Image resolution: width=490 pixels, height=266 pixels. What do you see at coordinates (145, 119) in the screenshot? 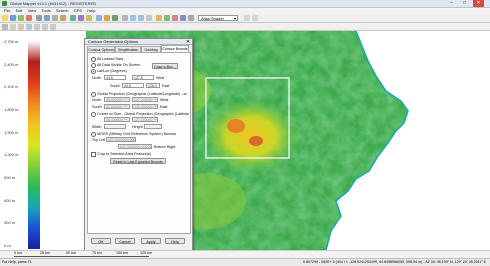
I see `corner-west-field: 127.000000 ***` at bounding box center [145, 119].